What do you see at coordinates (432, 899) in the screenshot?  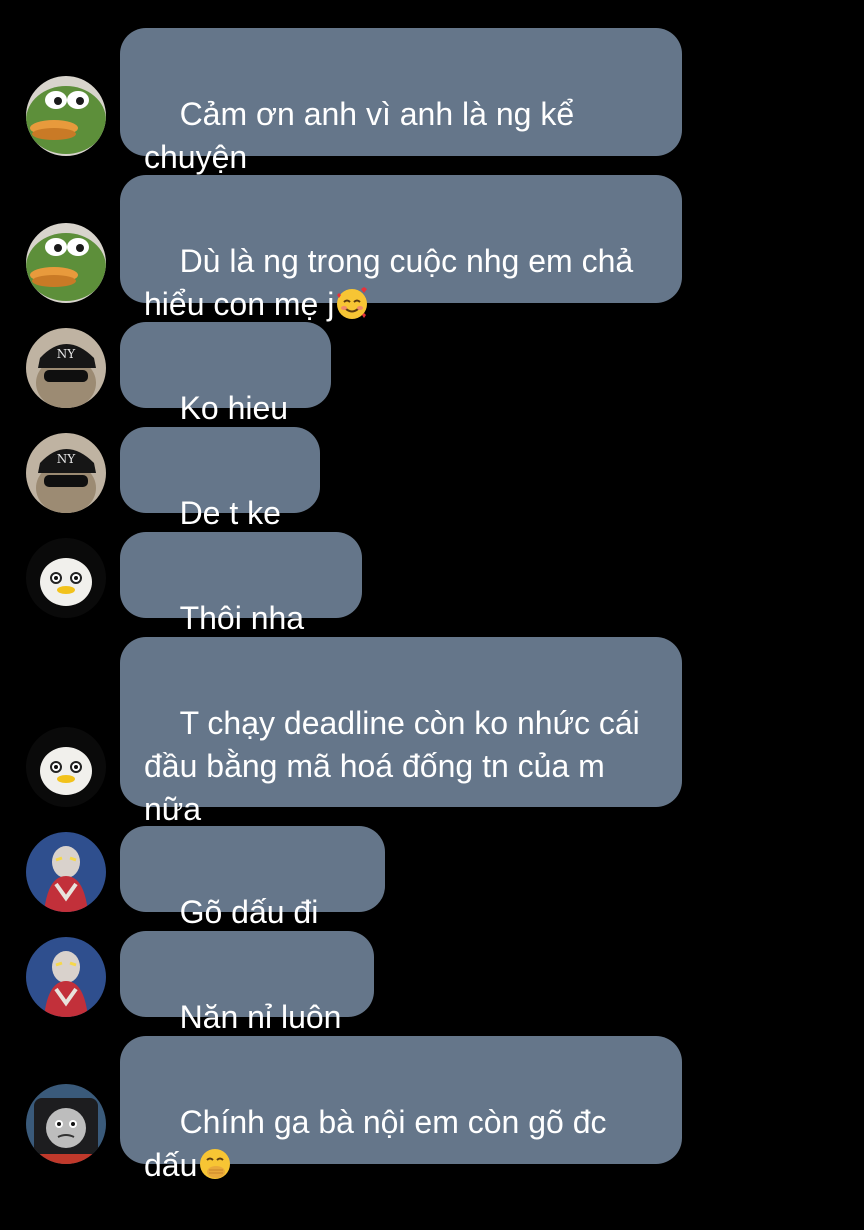 I see `message-row: Gõ dấu đi anh` at bounding box center [432, 899].